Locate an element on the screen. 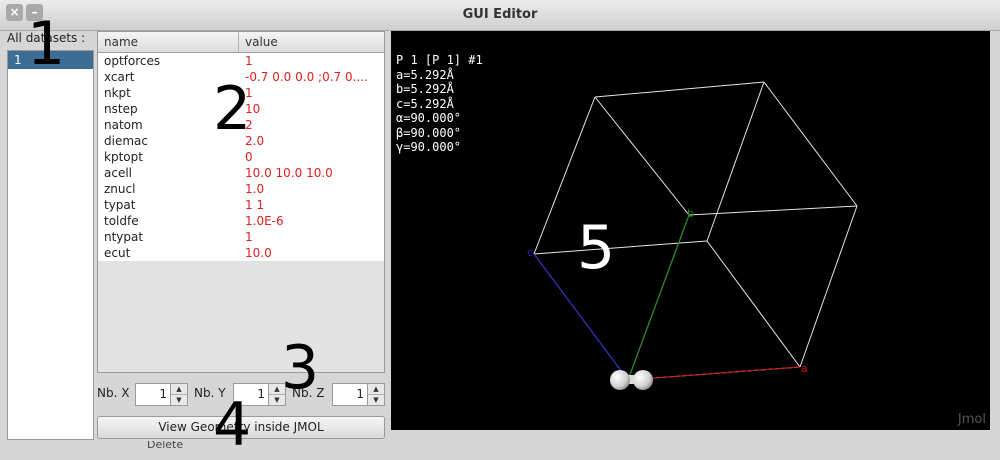 The height and width of the screenshot is (460, 1000). column-header-value: value is located at coordinates (311, 42).